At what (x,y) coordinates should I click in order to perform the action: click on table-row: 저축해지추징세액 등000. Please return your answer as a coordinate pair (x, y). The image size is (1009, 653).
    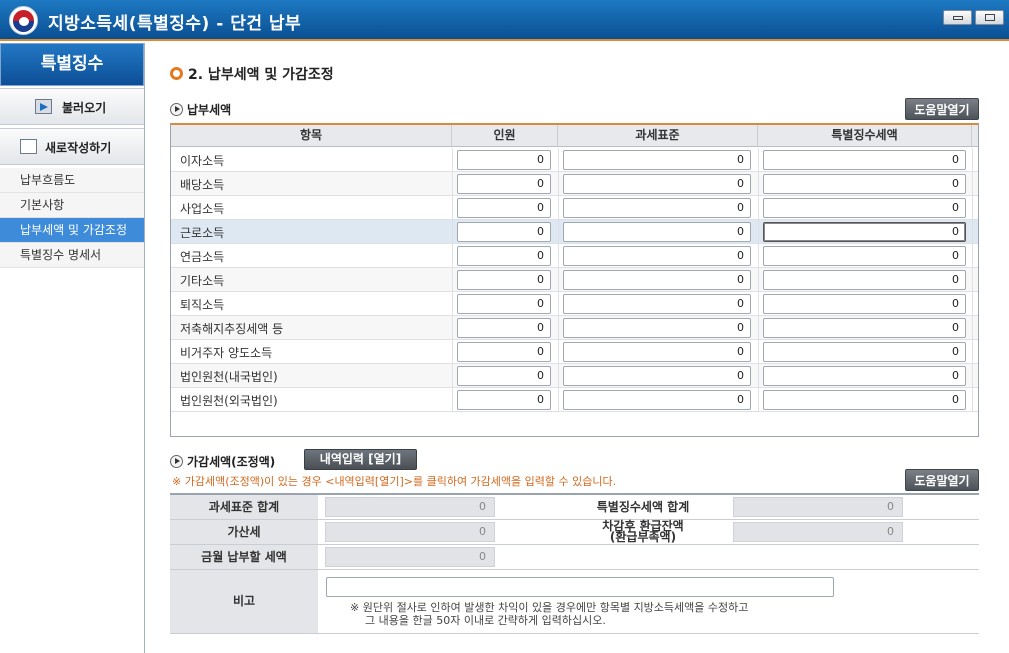
    Looking at the image, I should click on (574, 328).